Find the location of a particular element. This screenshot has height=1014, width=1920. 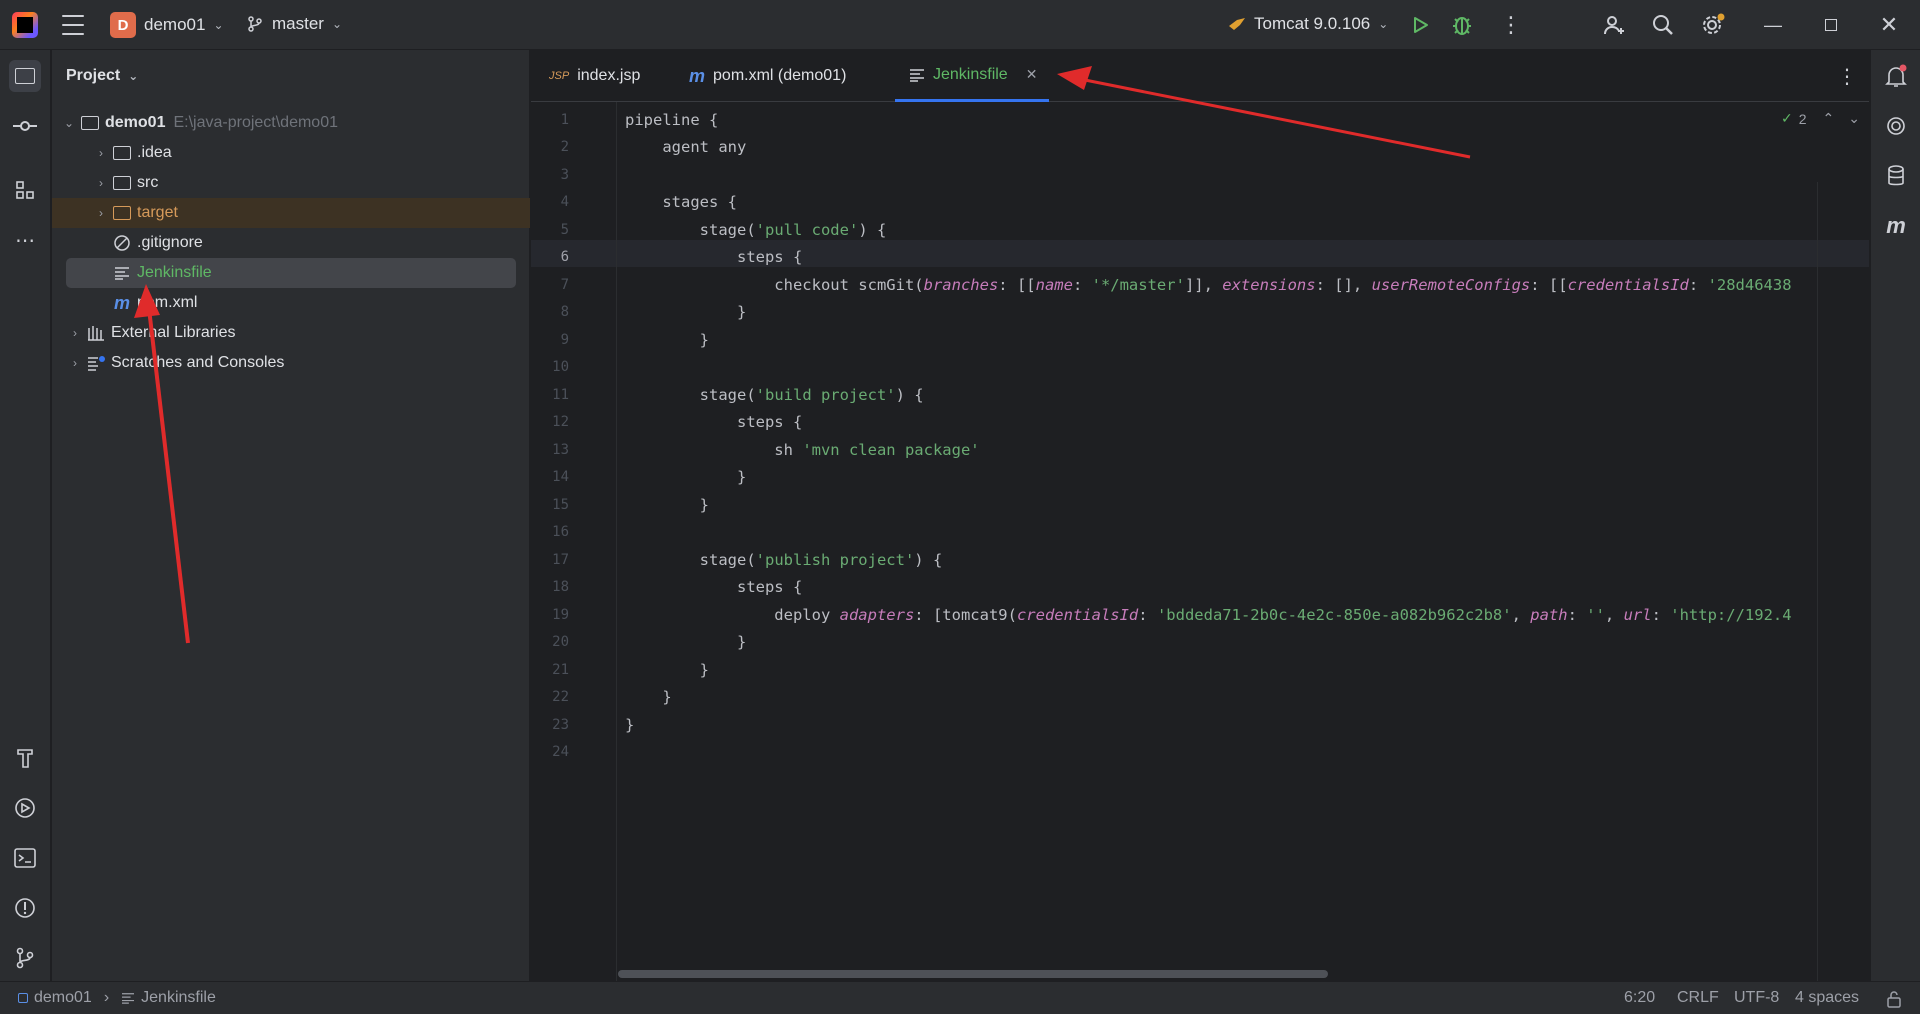

tab-index-jsp: JSP index.jsp is located at coordinates (594, 76).